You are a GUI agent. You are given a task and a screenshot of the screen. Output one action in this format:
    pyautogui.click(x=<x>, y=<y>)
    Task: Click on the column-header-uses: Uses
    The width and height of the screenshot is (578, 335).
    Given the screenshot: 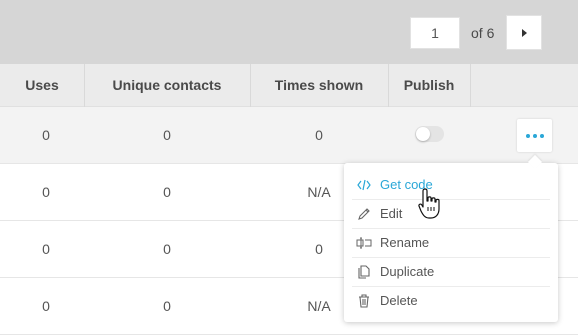 What is the action you would take?
    pyautogui.click(x=42, y=85)
    